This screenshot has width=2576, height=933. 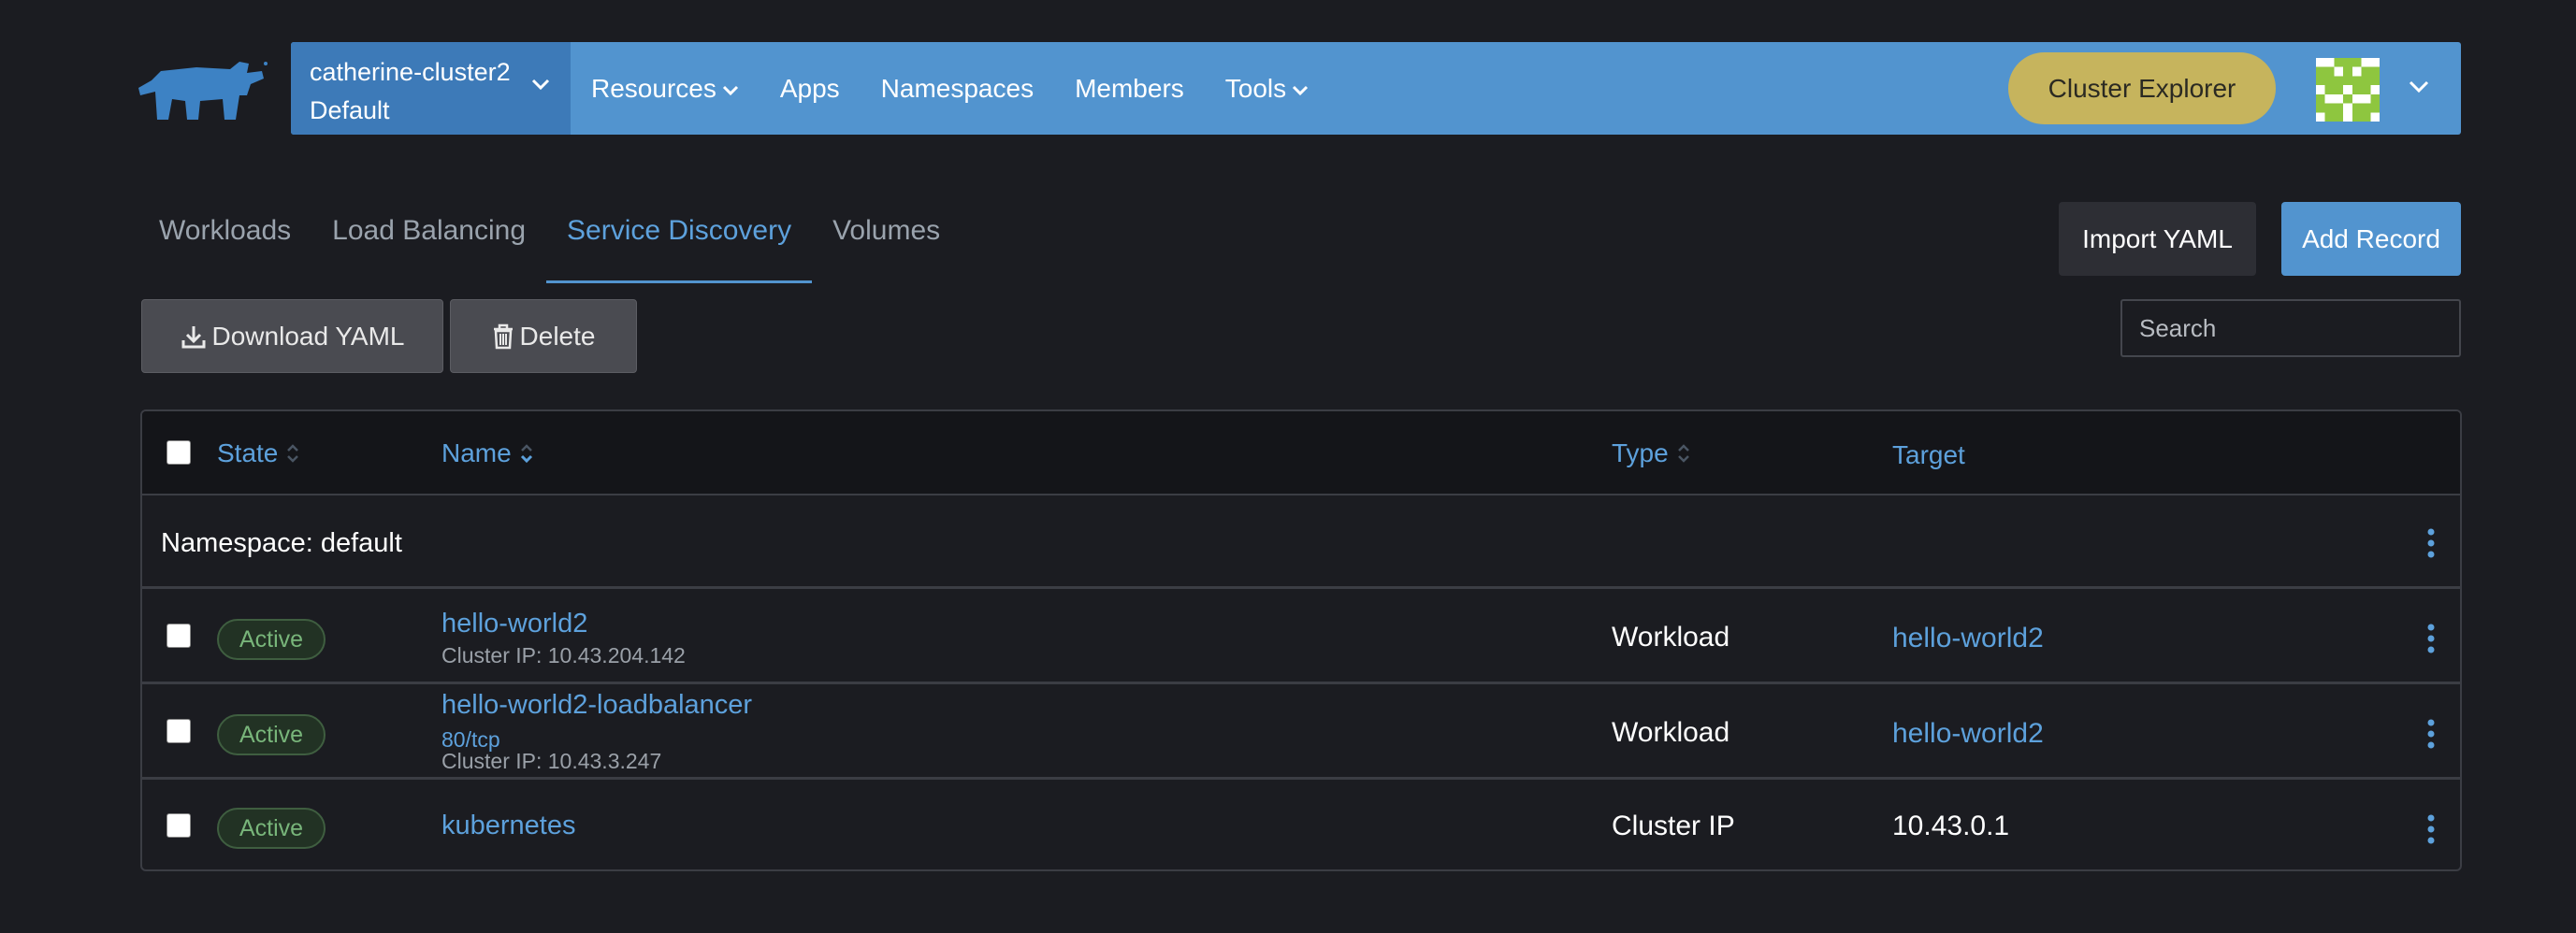 I want to click on delete-button: Delete, so click(x=543, y=336).